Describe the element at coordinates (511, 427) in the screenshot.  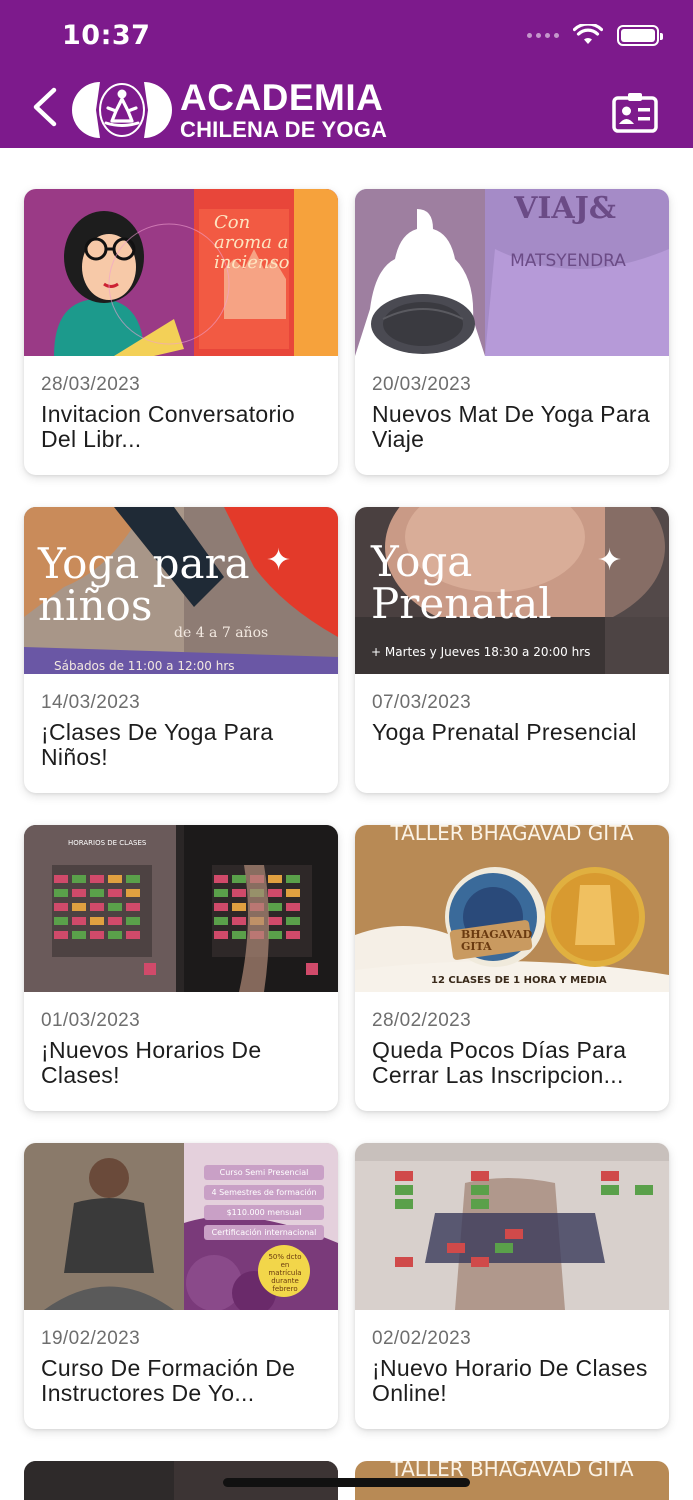
I see `news-title: Nuevos Mat De Yoga Para Viaje` at that location.